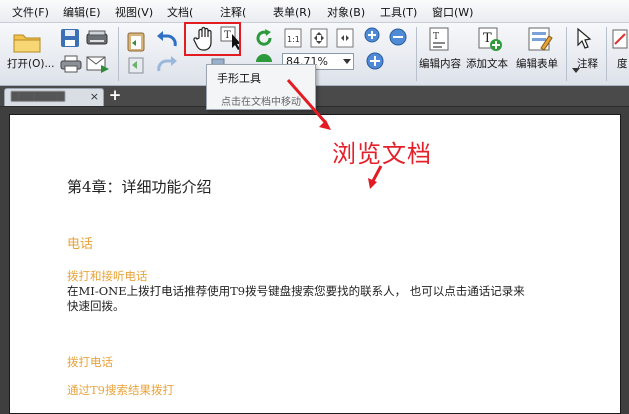 The width and height of the screenshot is (629, 414). What do you see at coordinates (306, 101) in the screenshot?
I see `annotation-arrow-to-tool` at bounding box center [306, 101].